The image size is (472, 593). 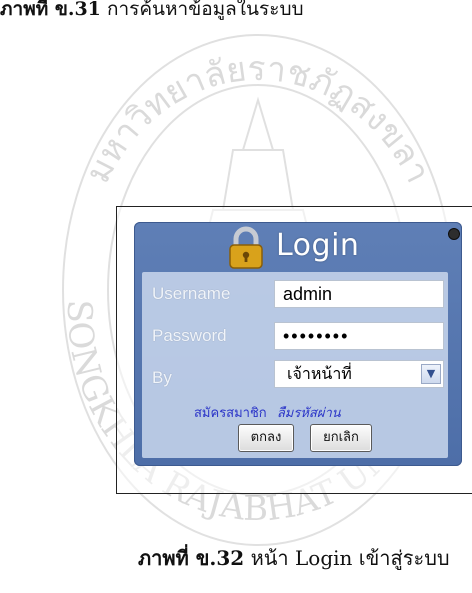 What do you see at coordinates (347, 558) in the screenshot?
I see `figure-caption-text: หน้า Login เข้าสู่ระบบ` at bounding box center [347, 558].